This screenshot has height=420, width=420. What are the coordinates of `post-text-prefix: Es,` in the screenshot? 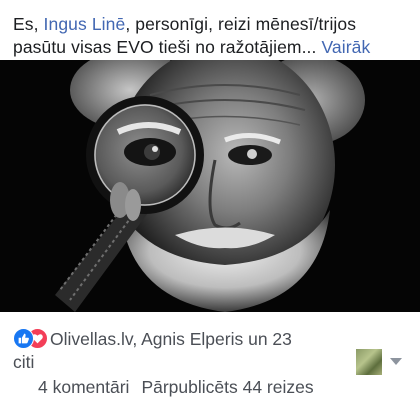 It's located at (28, 24).